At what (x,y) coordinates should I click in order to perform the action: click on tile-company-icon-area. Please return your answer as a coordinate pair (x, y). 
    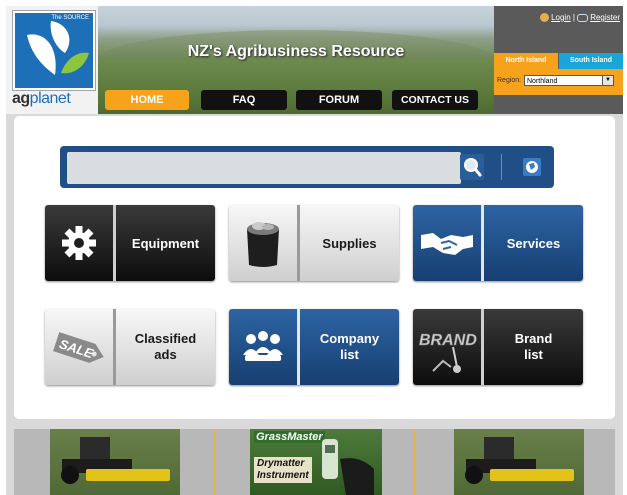
    Looking at the image, I should click on (263, 347).